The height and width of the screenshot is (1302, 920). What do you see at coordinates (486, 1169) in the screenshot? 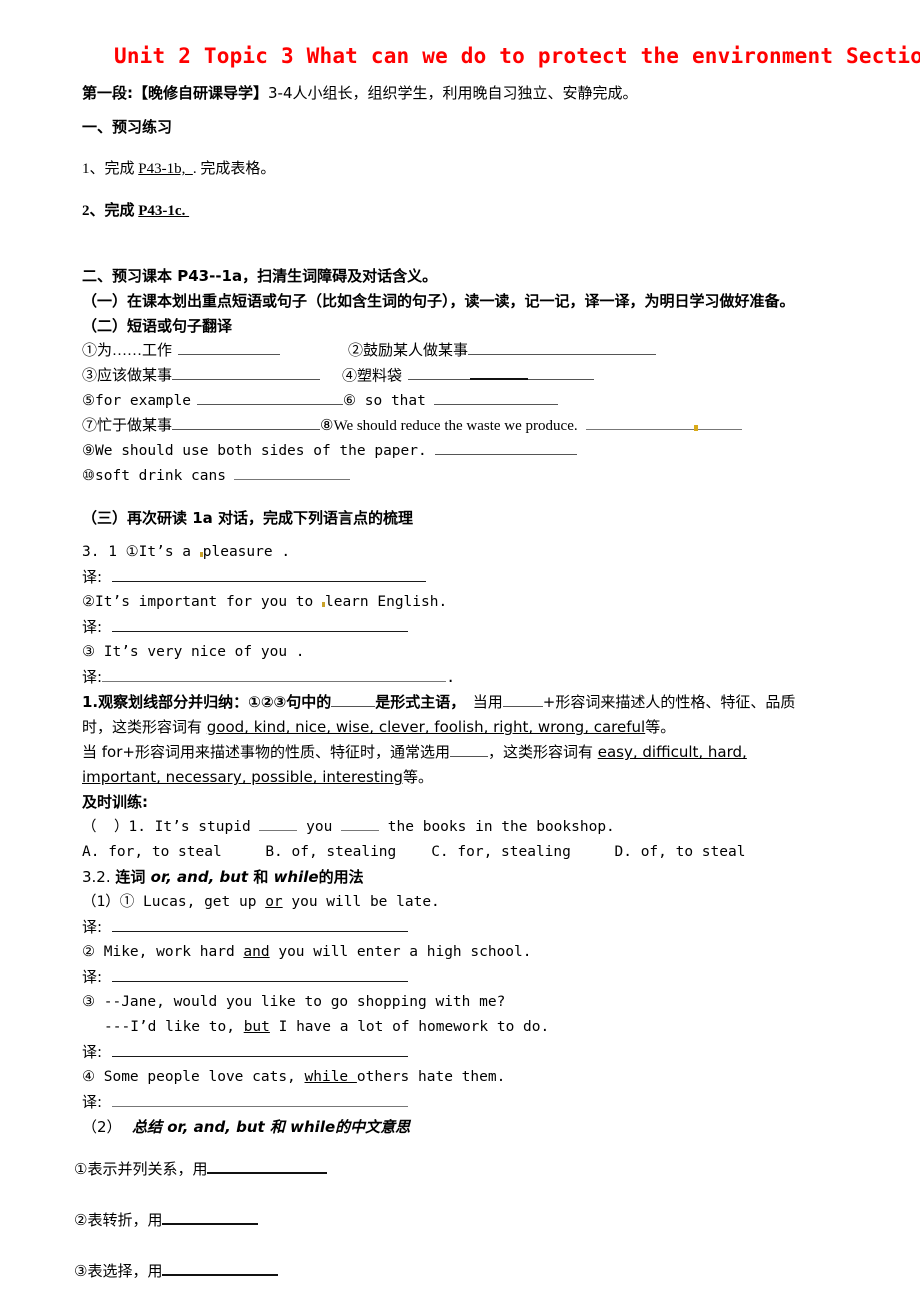
I see `summary-item-1: ①表示并列关系，用` at bounding box center [486, 1169].